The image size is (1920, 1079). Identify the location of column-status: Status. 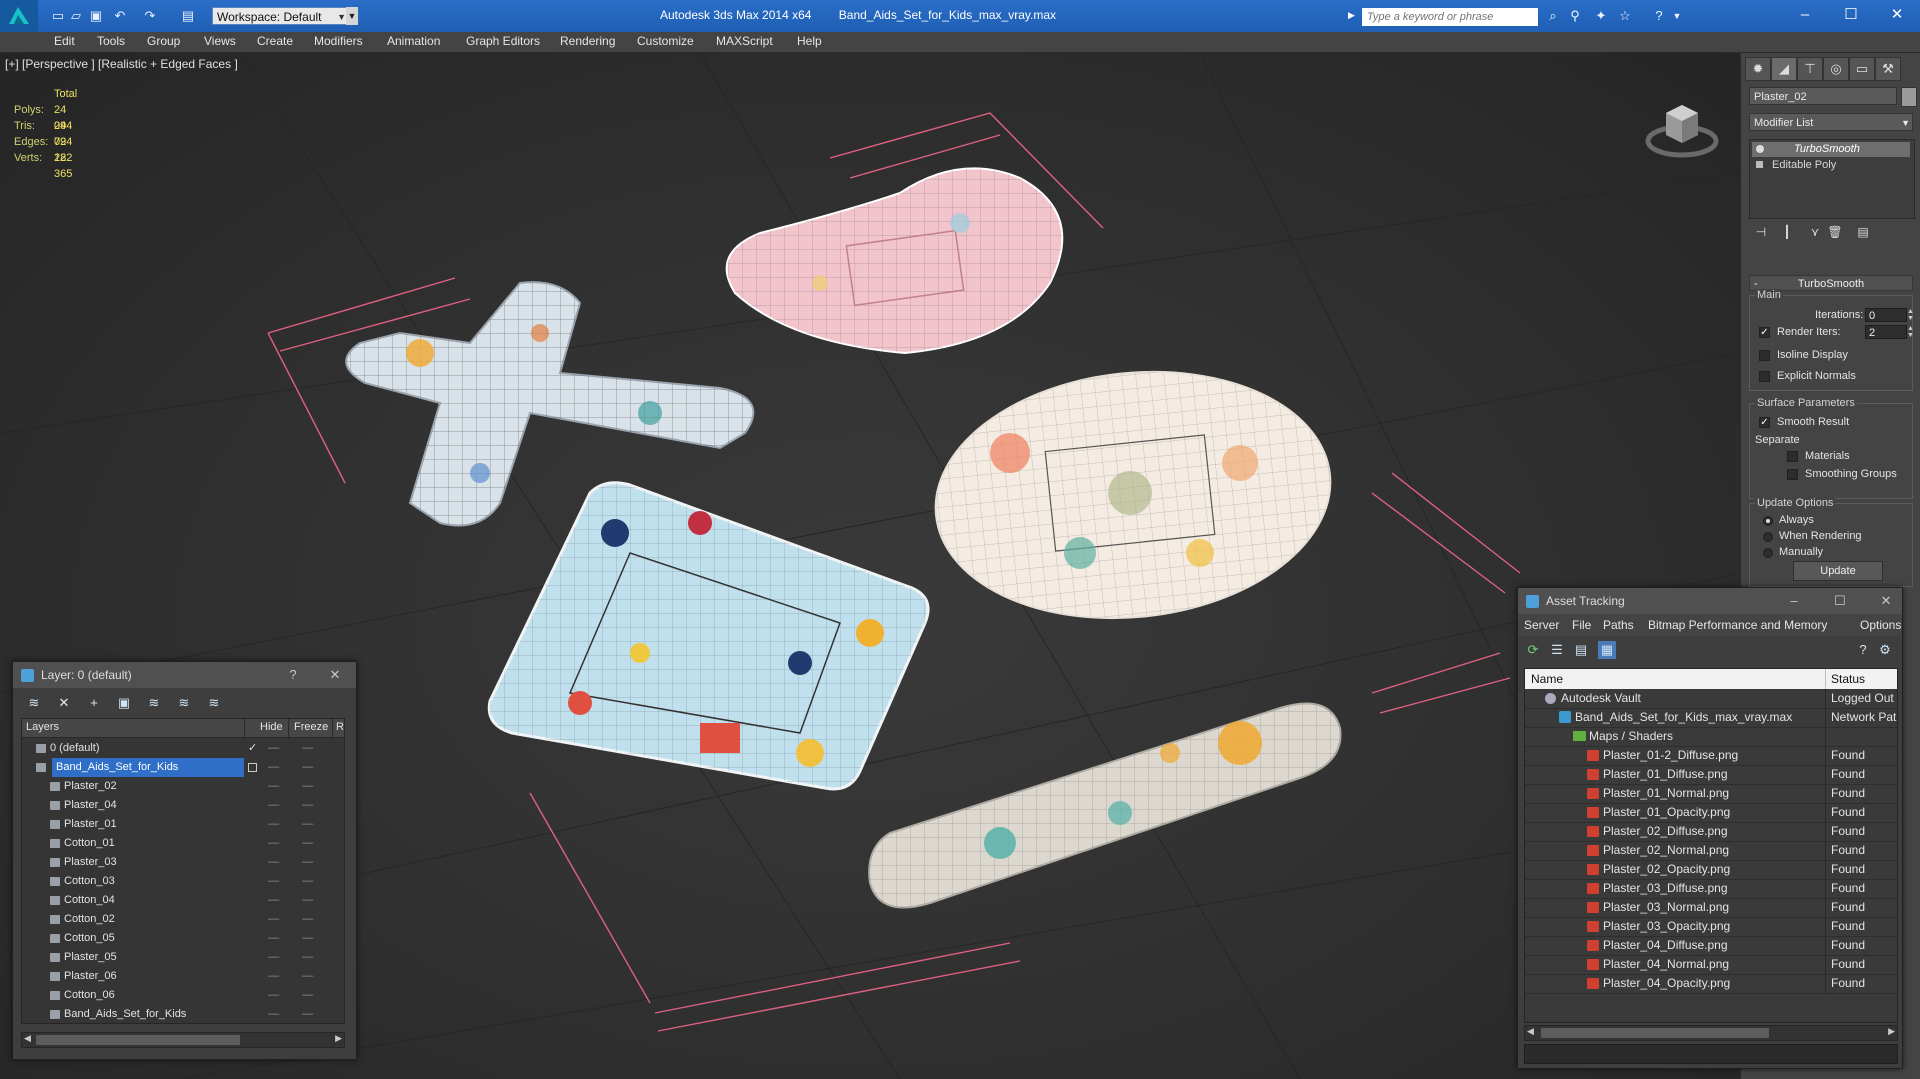
(1848, 679).